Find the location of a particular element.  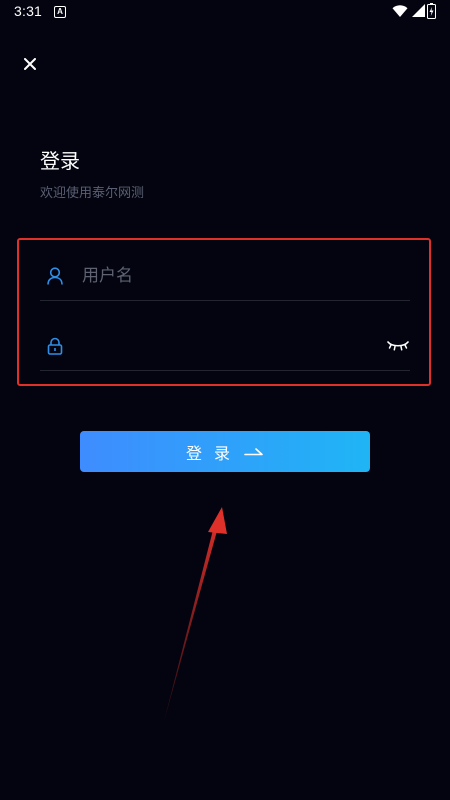

close-icon is located at coordinates (30, 64).